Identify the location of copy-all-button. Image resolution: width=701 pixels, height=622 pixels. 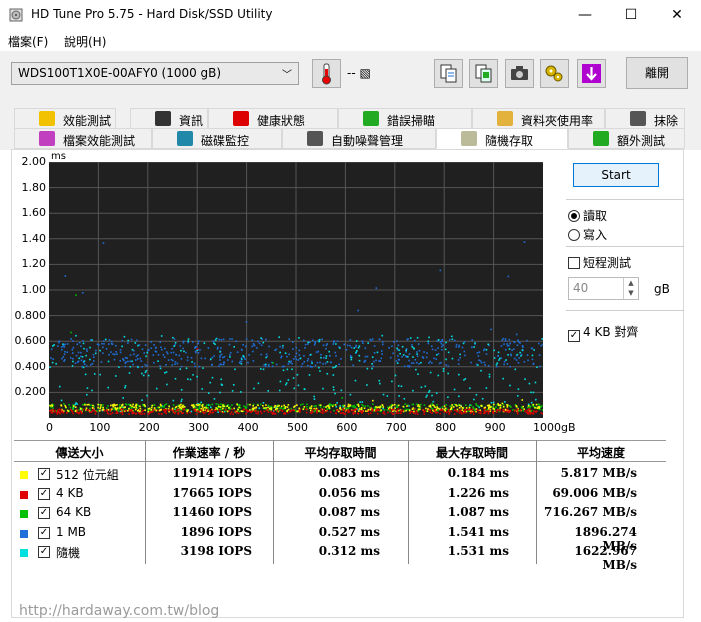
(483, 73).